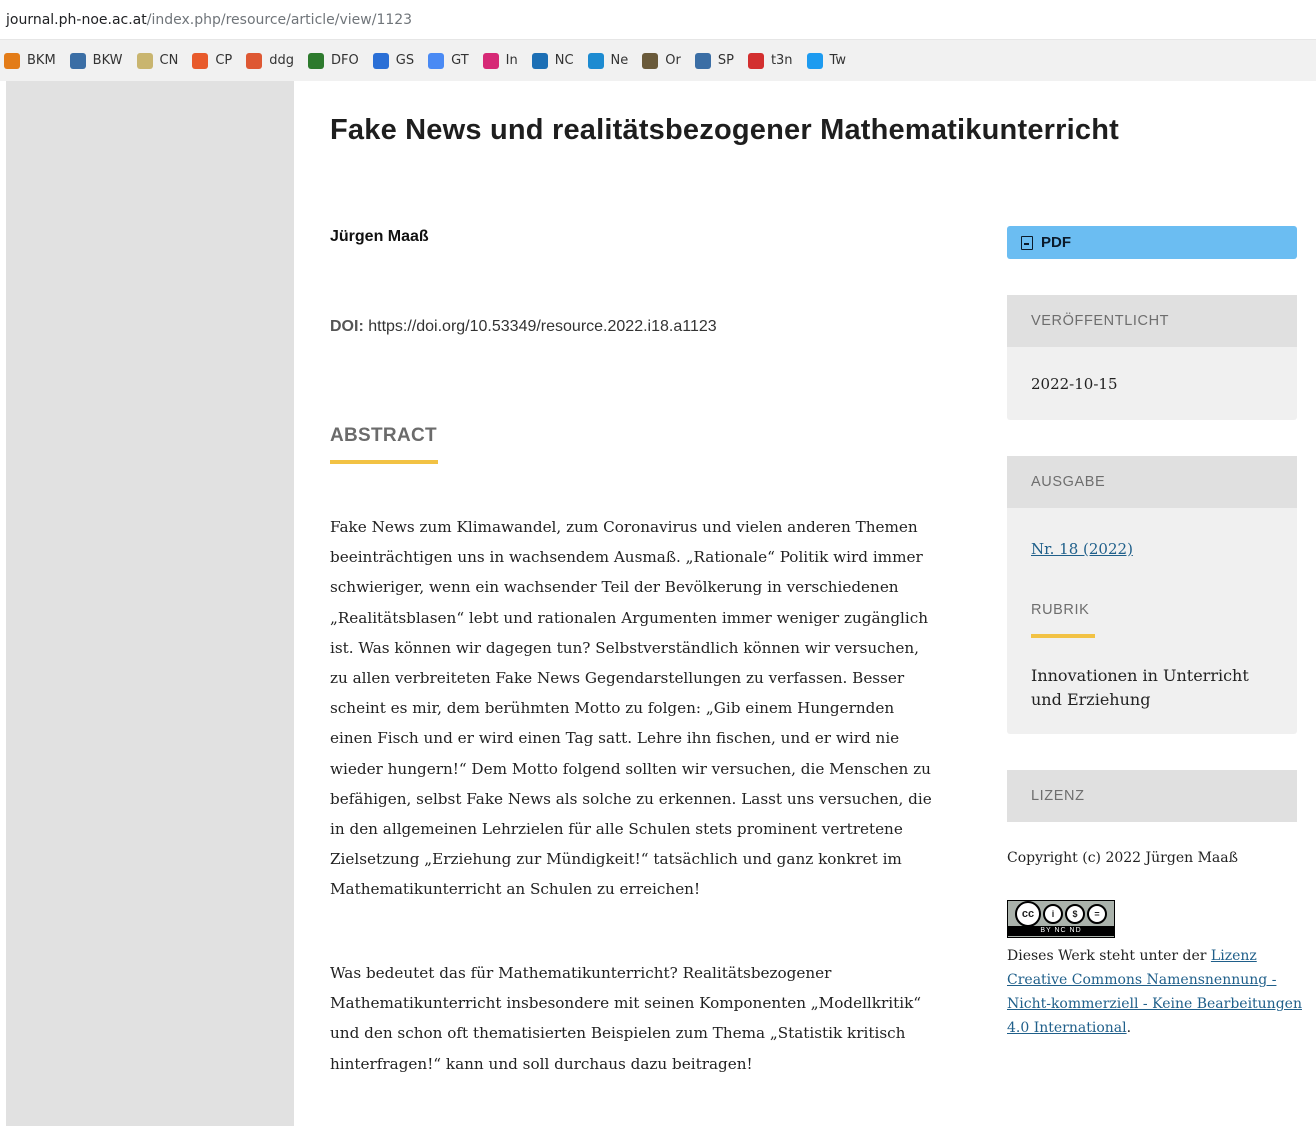 The height and width of the screenshot is (1126, 1316). I want to click on by-icon: i, so click(1053, 914).